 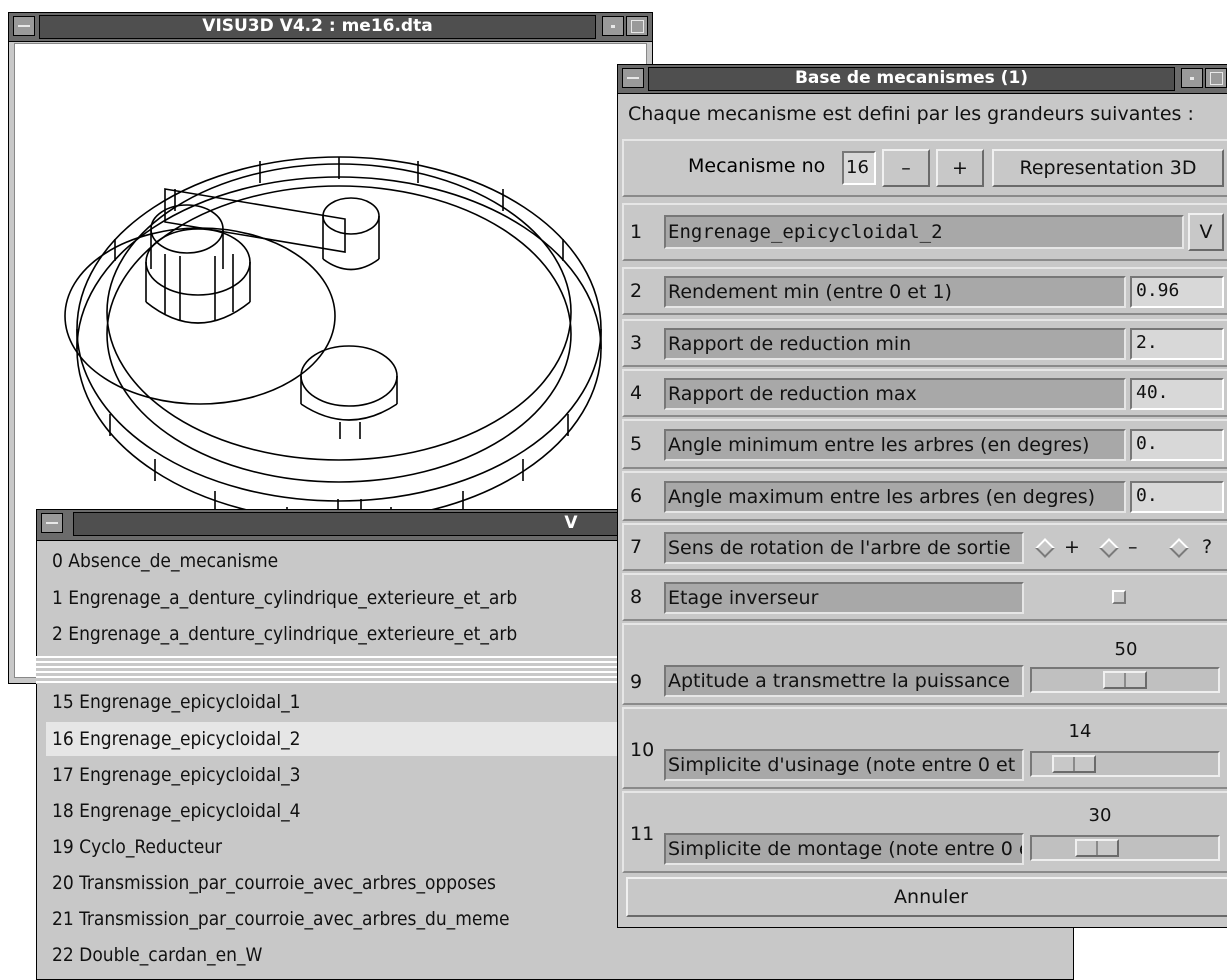 What do you see at coordinates (844, 681) in the screenshot?
I see `param-label: Aptitude a transmettre la puissance` at bounding box center [844, 681].